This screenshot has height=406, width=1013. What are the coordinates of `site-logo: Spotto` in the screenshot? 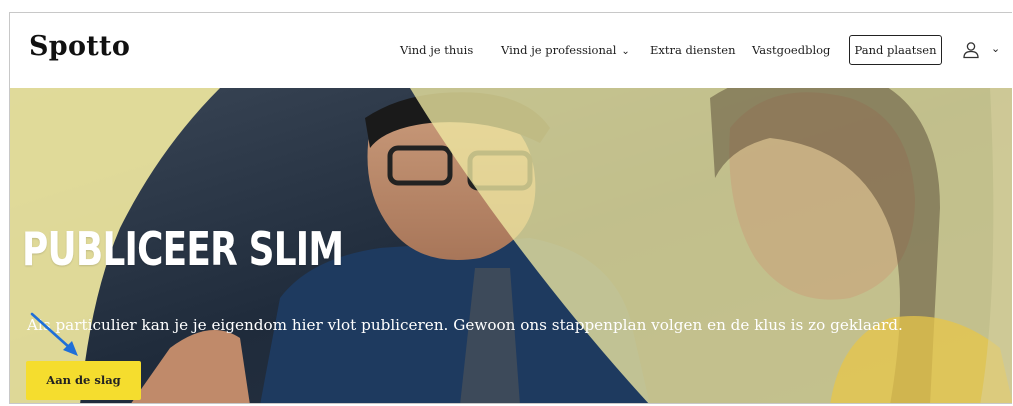 It's located at (79, 46).